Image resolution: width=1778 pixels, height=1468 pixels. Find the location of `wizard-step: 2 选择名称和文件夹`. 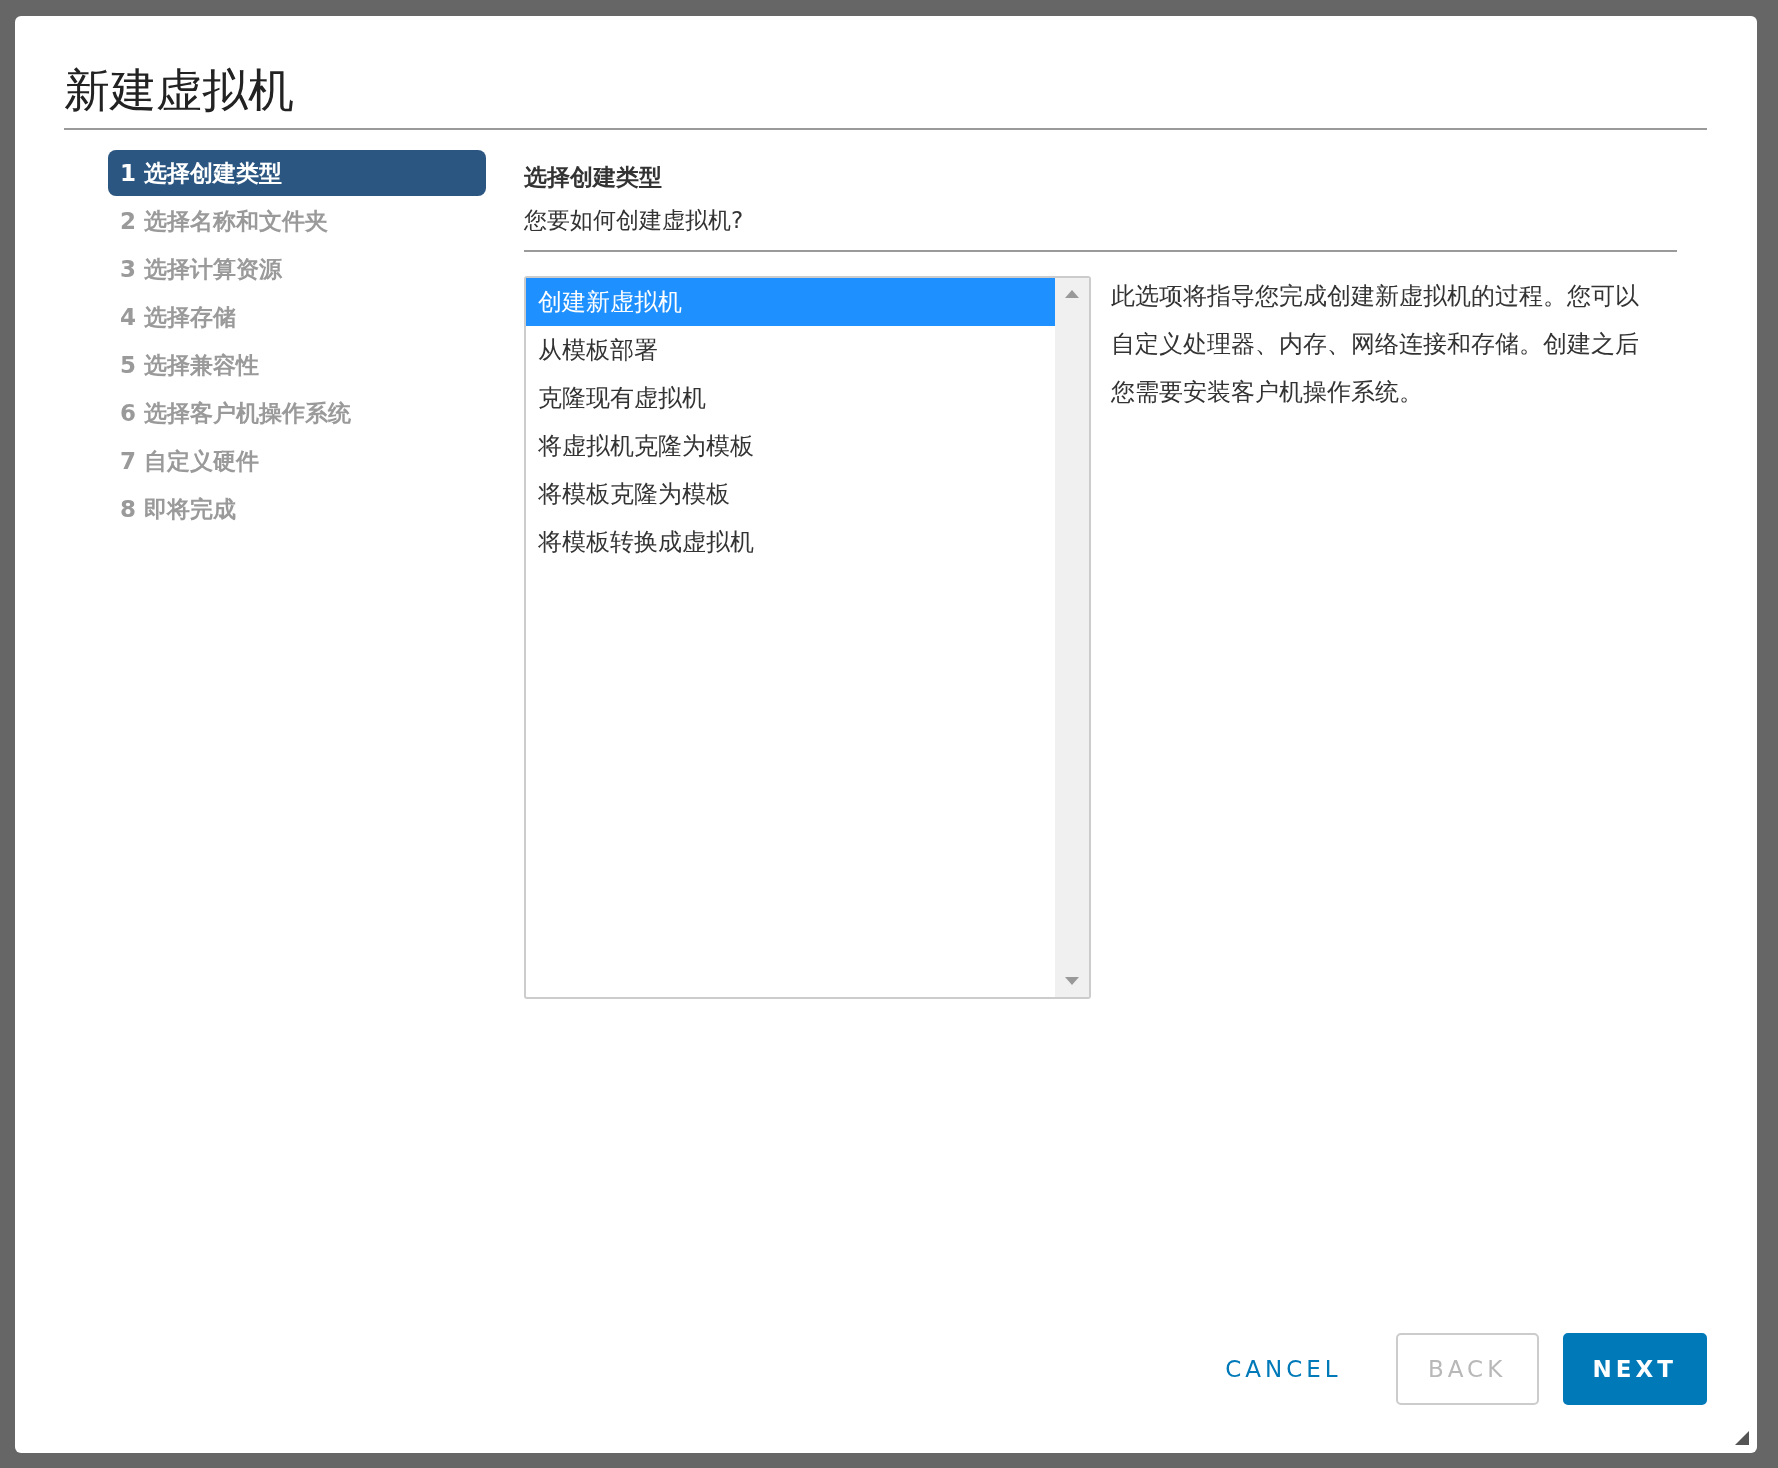

wizard-step: 2 选择名称和文件夹 is located at coordinates (297, 221).